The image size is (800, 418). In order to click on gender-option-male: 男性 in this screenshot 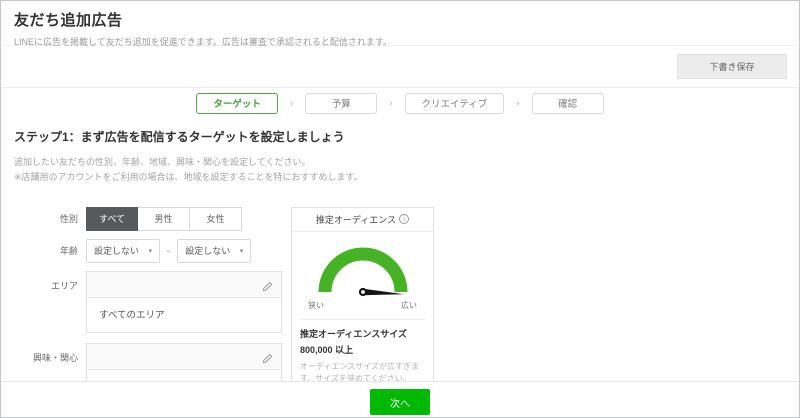, I will do `click(164, 218)`.